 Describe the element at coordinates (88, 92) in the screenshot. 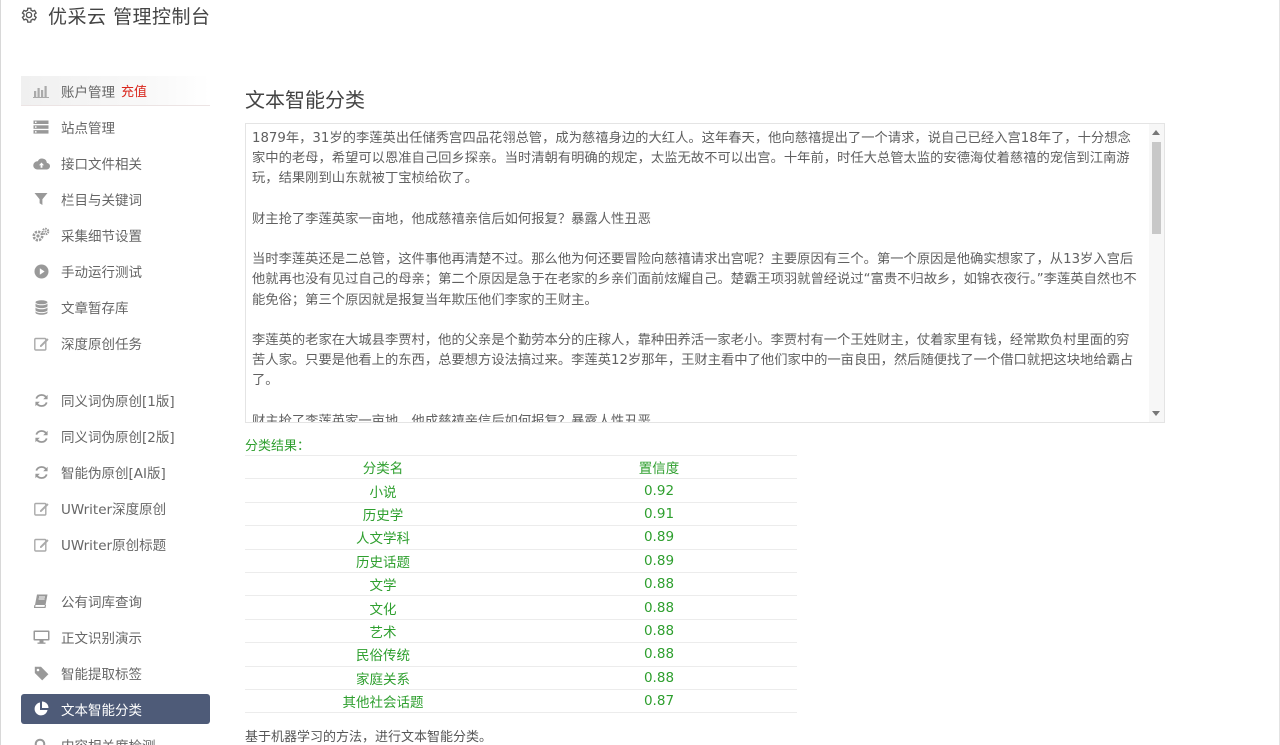

I see `sidebar-item-label: 账户管理` at that location.